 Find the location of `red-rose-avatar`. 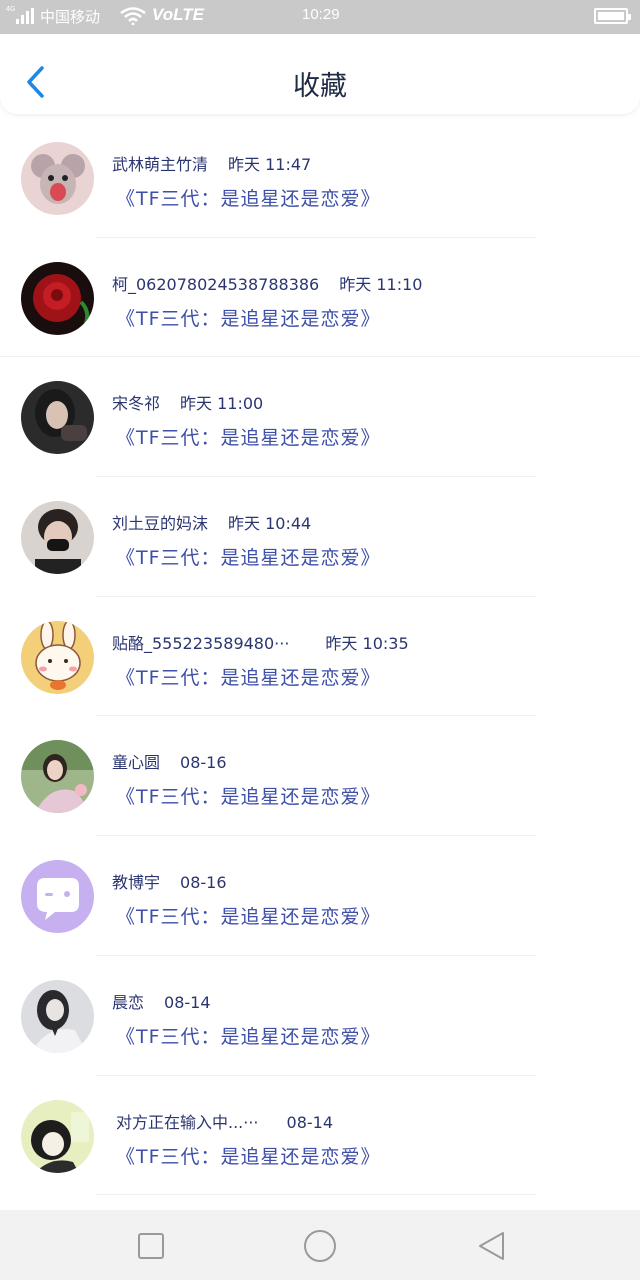

red-rose-avatar is located at coordinates (57, 298).